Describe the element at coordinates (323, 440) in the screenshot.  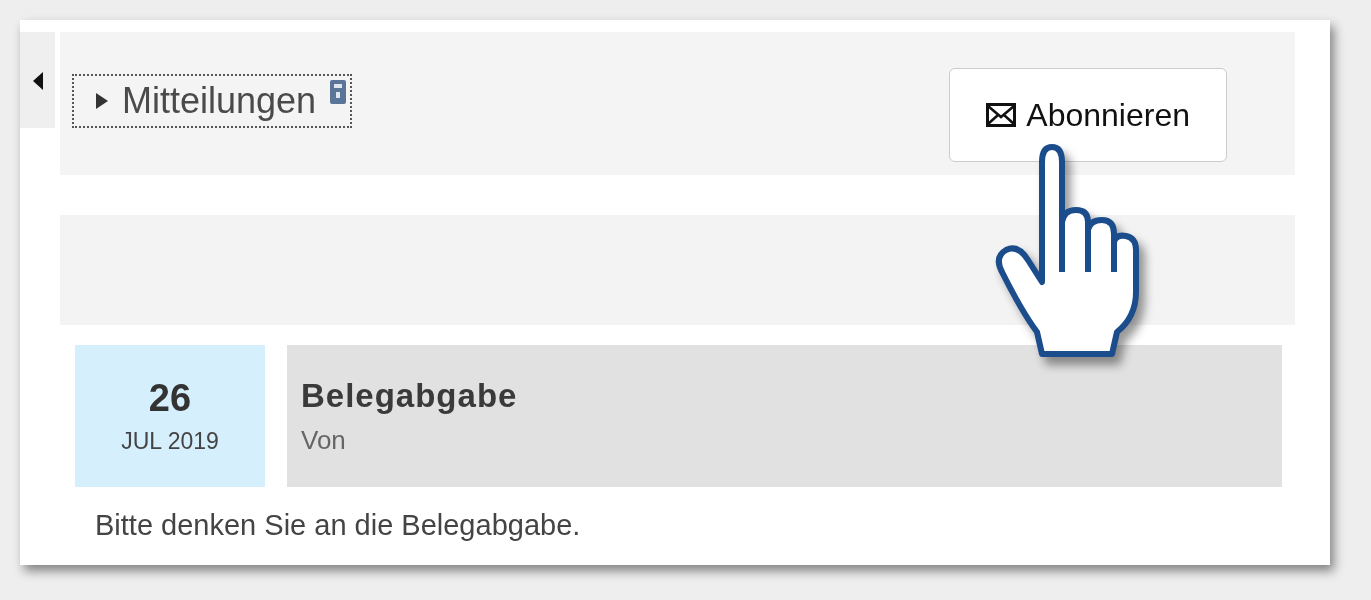
I see `post-author: Von` at that location.